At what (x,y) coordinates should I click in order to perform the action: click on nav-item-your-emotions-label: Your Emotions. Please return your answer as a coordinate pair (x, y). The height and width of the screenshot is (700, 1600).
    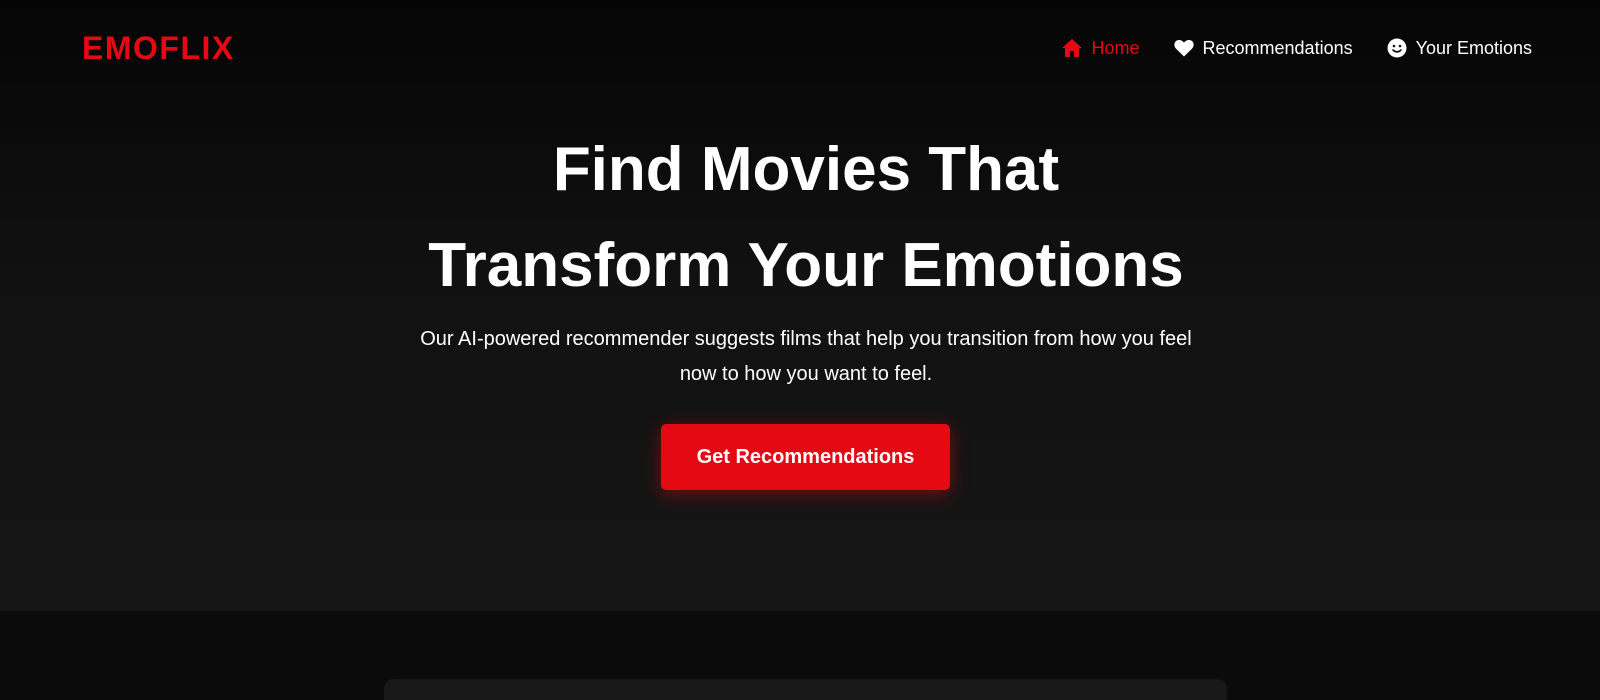
    Looking at the image, I should click on (1473, 48).